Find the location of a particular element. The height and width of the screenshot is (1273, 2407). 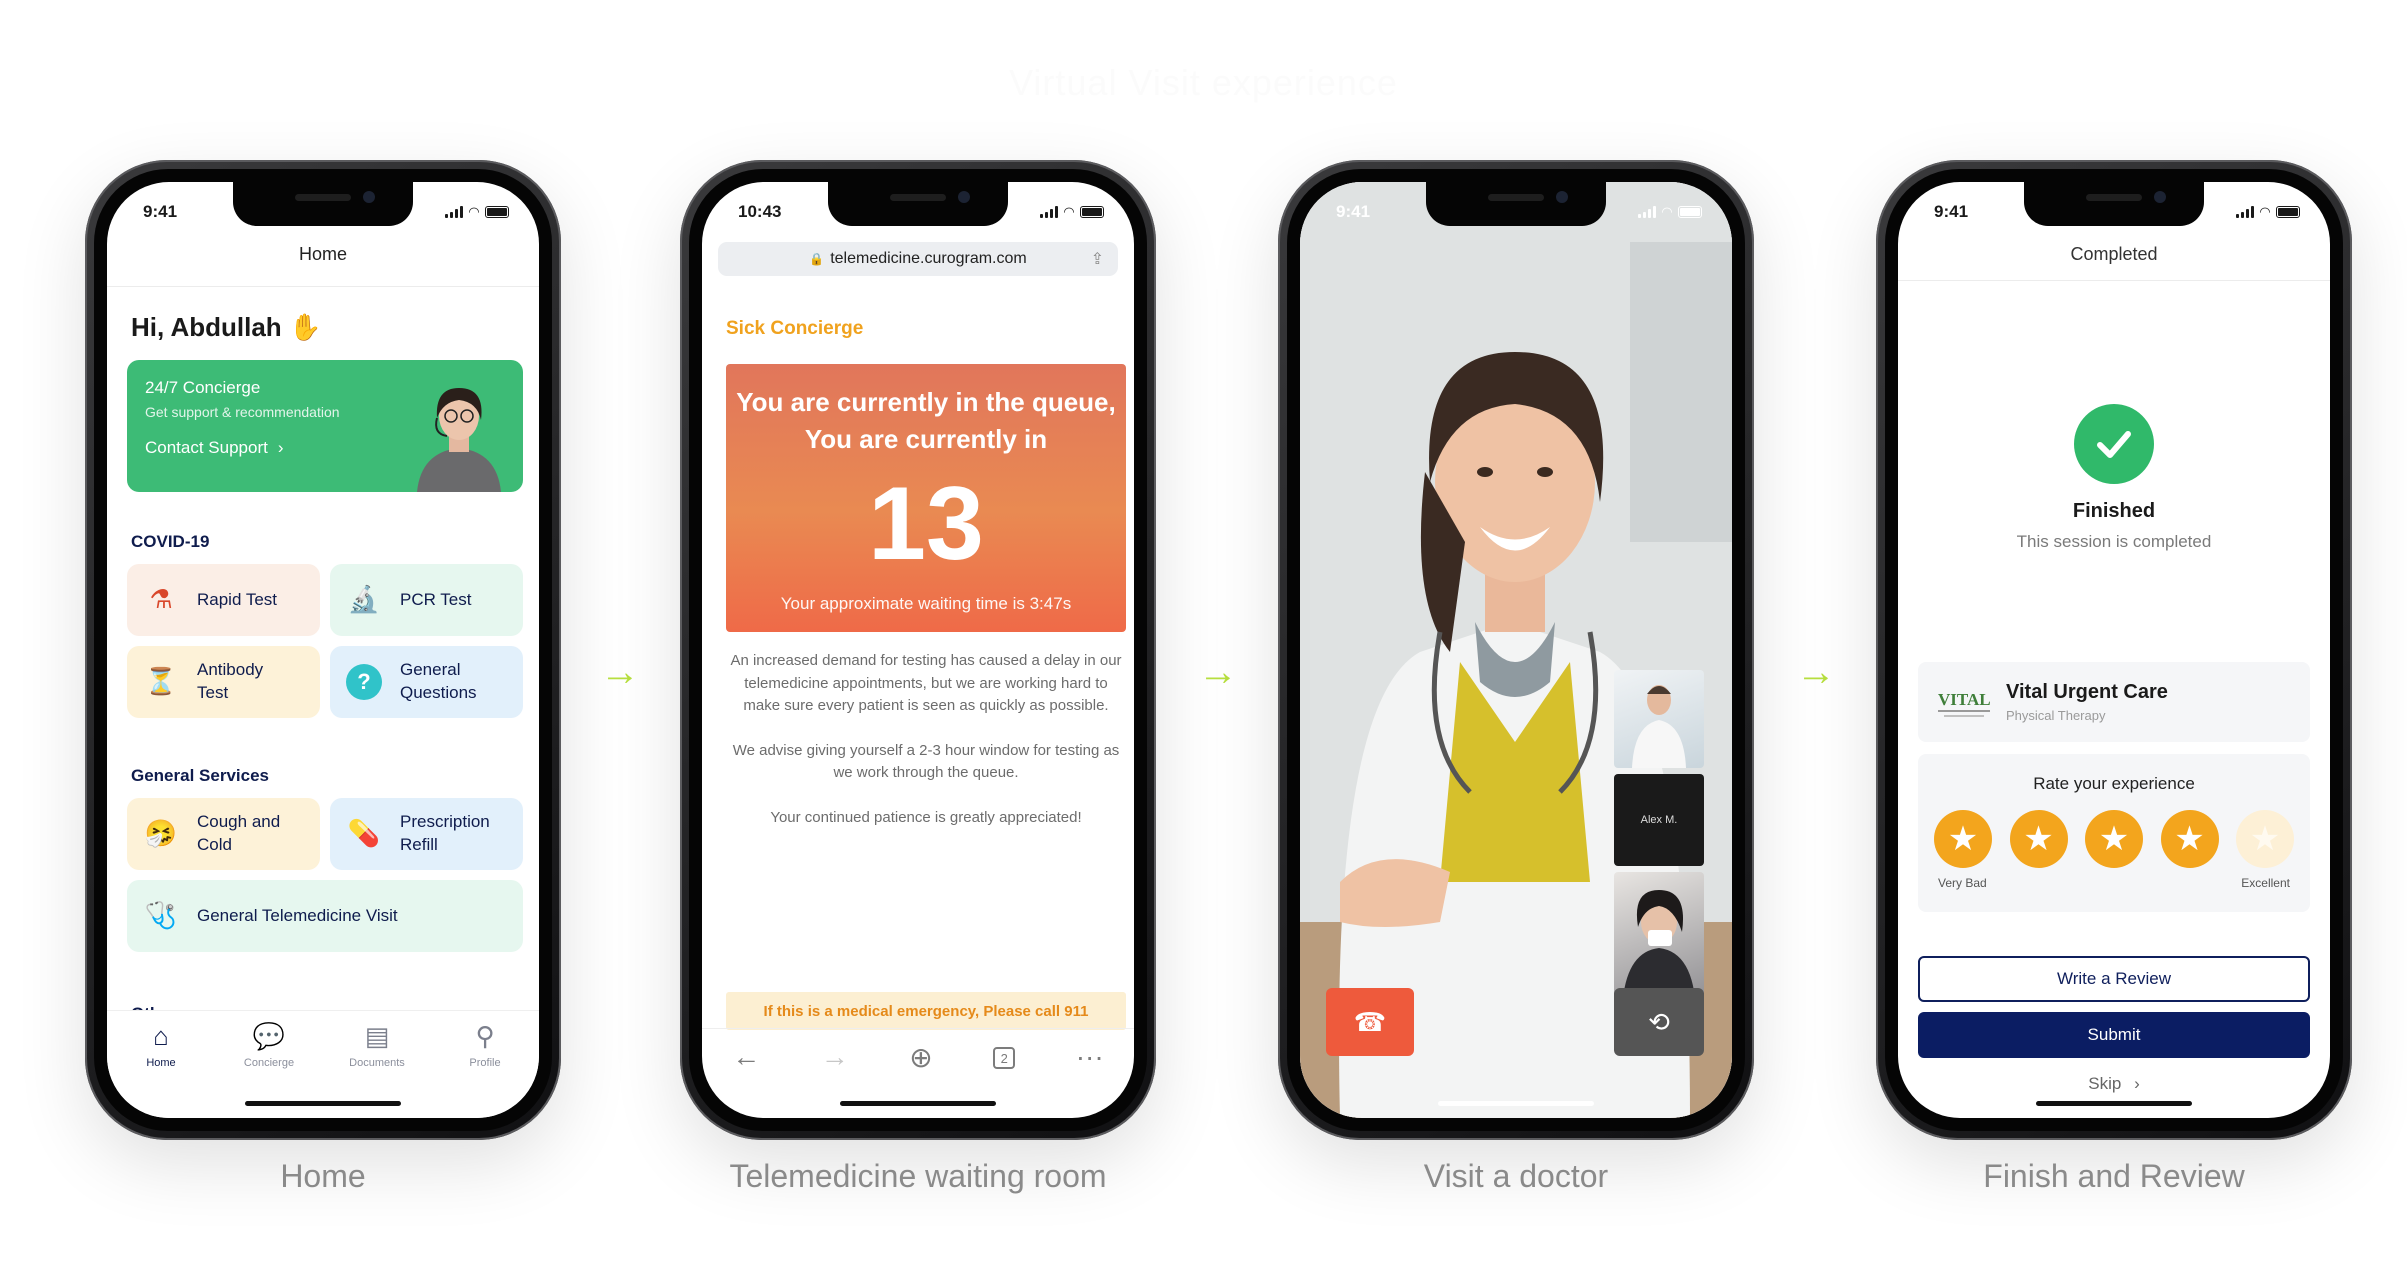

tab-home: ⌂ Home is located at coordinates (161, 1069).